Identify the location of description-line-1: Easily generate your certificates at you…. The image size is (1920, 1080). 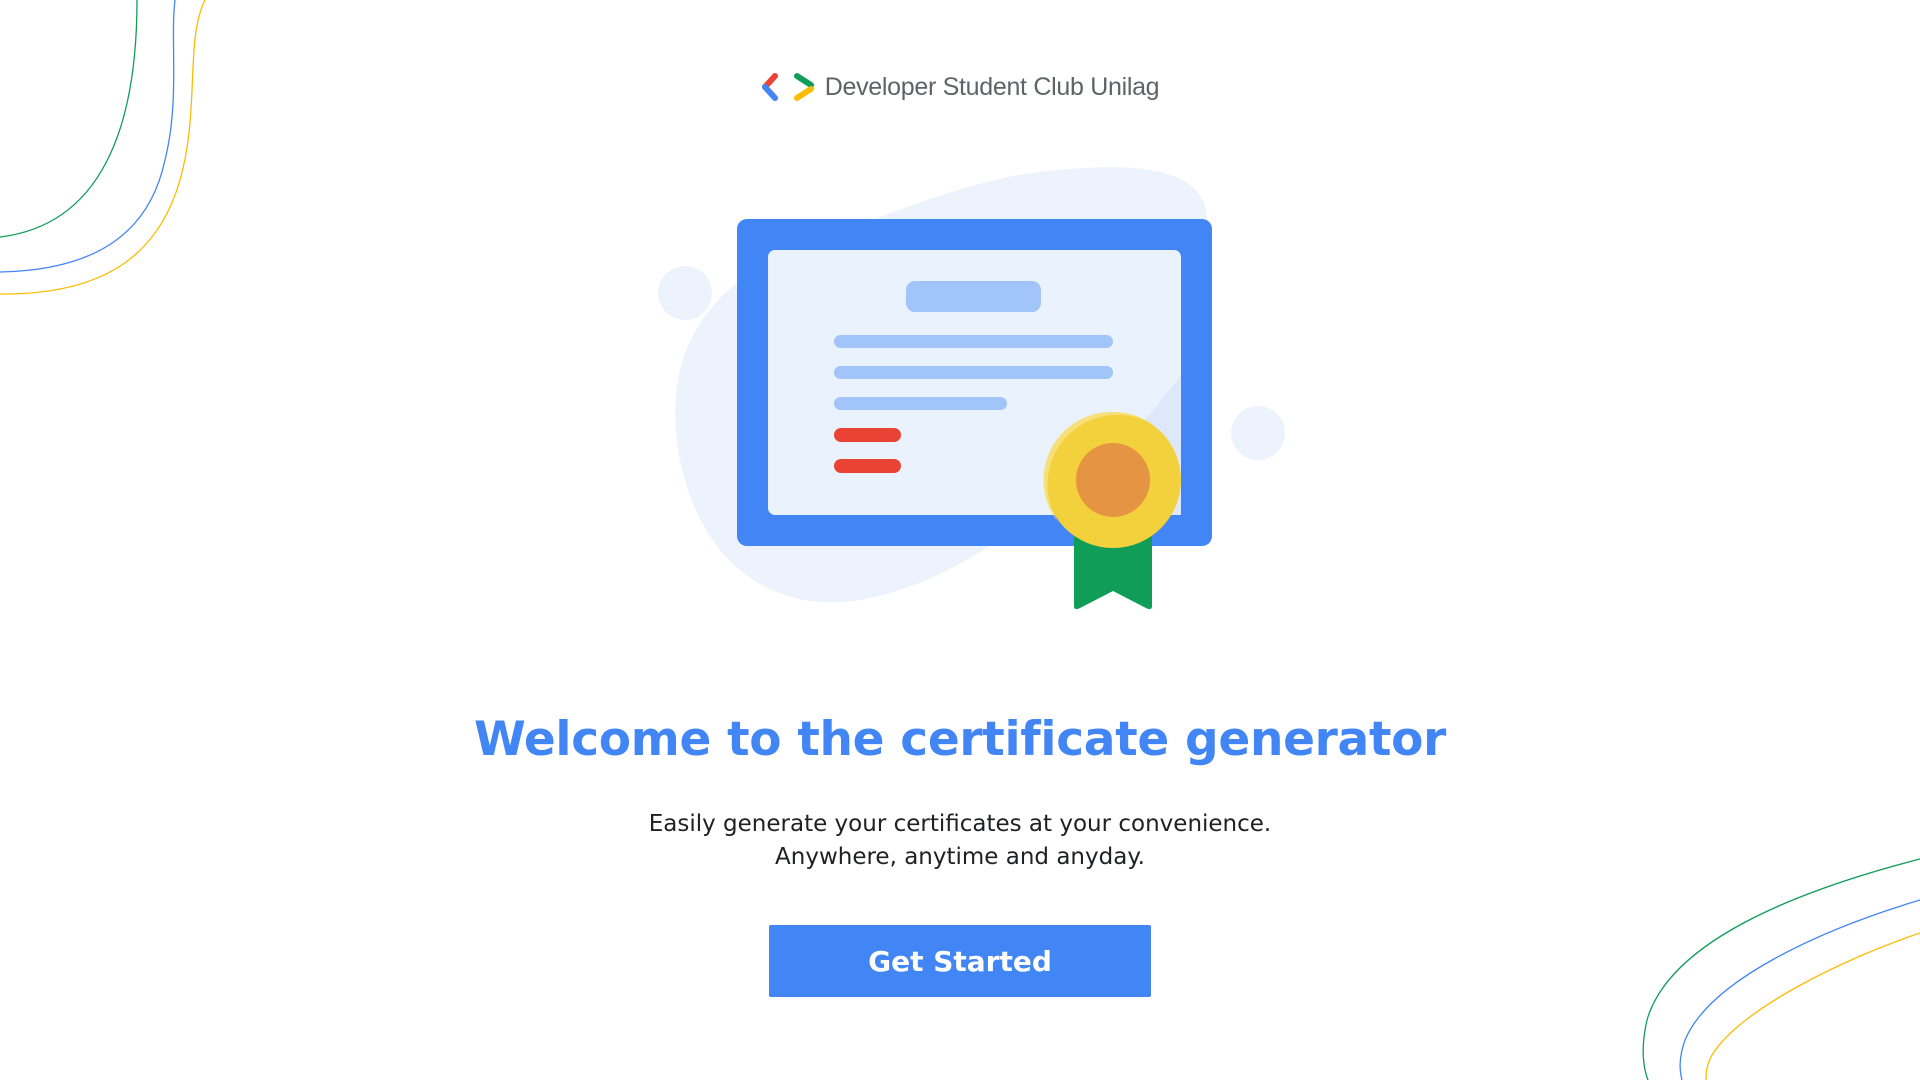
(960, 824).